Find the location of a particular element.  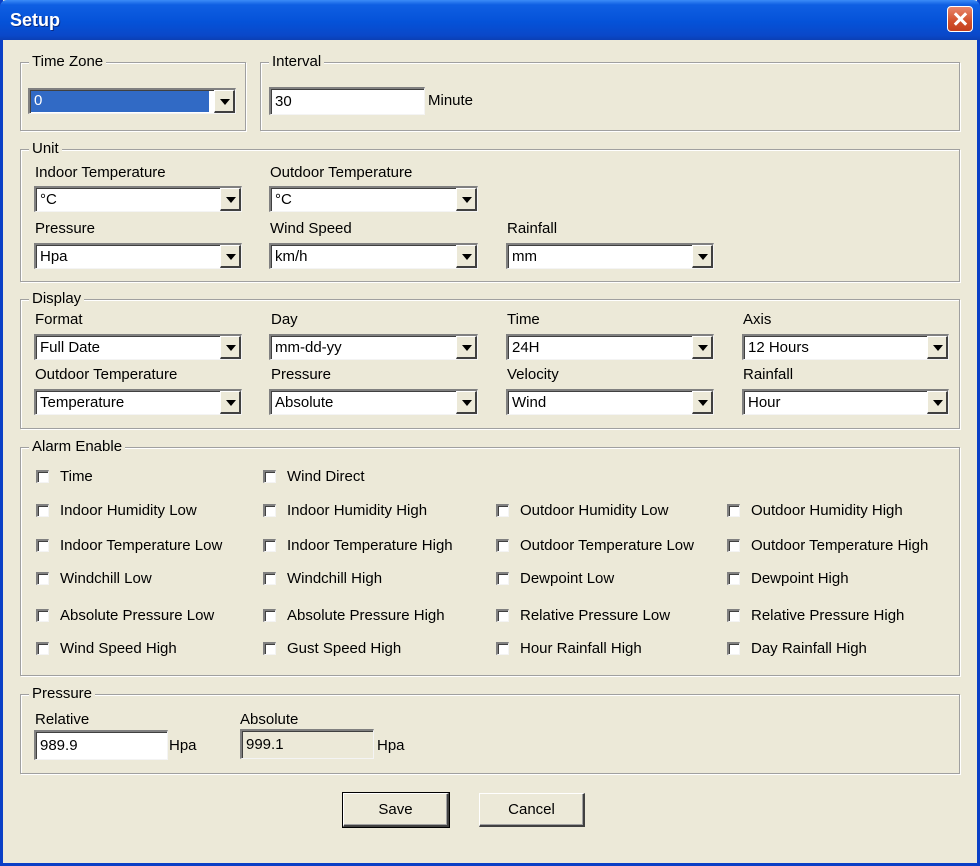

checkbox-label: Outdoor Temperature High is located at coordinates (840, 545).